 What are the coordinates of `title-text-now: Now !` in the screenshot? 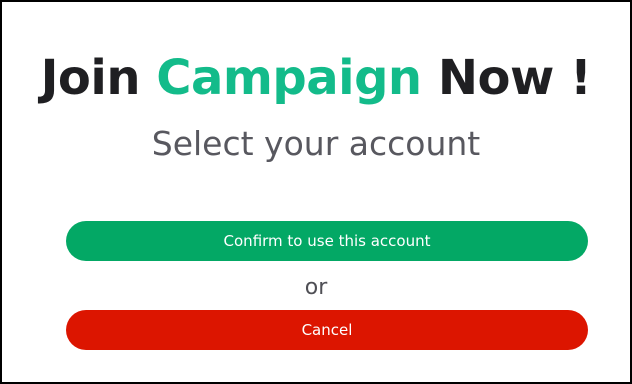 It's located at (506, 78).